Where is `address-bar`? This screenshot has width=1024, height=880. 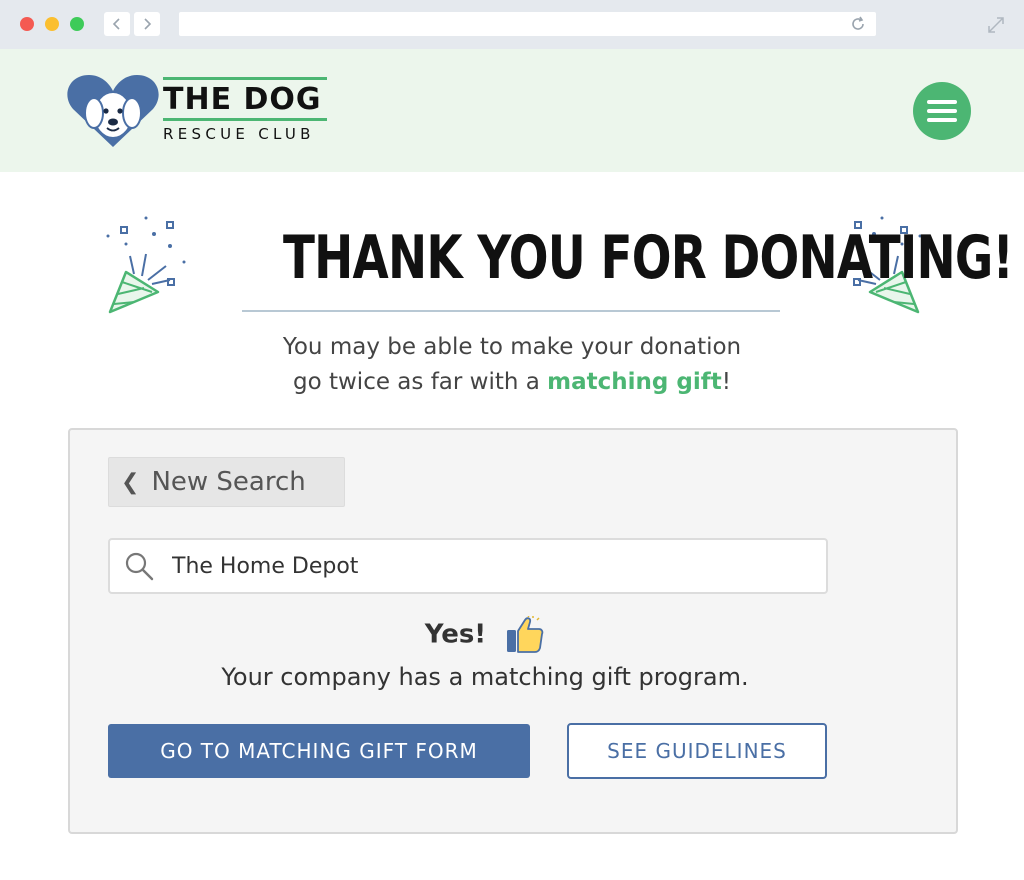 address-bar is located at coordinates (527, 24).